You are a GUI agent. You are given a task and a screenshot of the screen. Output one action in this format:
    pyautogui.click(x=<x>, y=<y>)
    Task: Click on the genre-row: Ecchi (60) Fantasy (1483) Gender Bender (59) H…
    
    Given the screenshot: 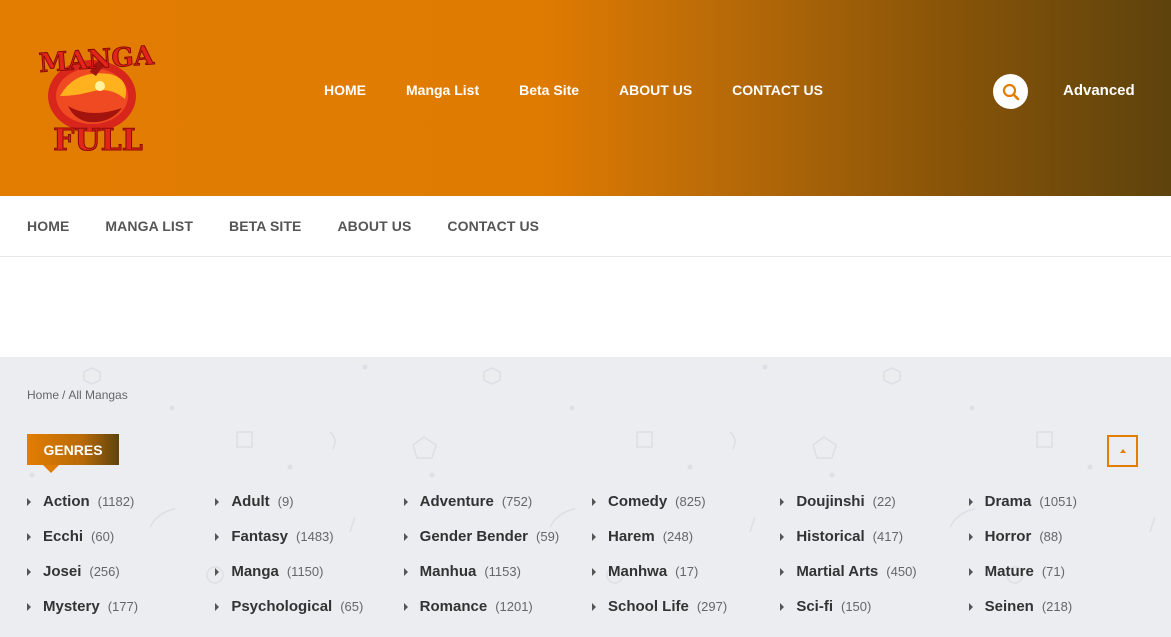 What is the action you would take?
    pyautogui.click(x=592, y=545)
    